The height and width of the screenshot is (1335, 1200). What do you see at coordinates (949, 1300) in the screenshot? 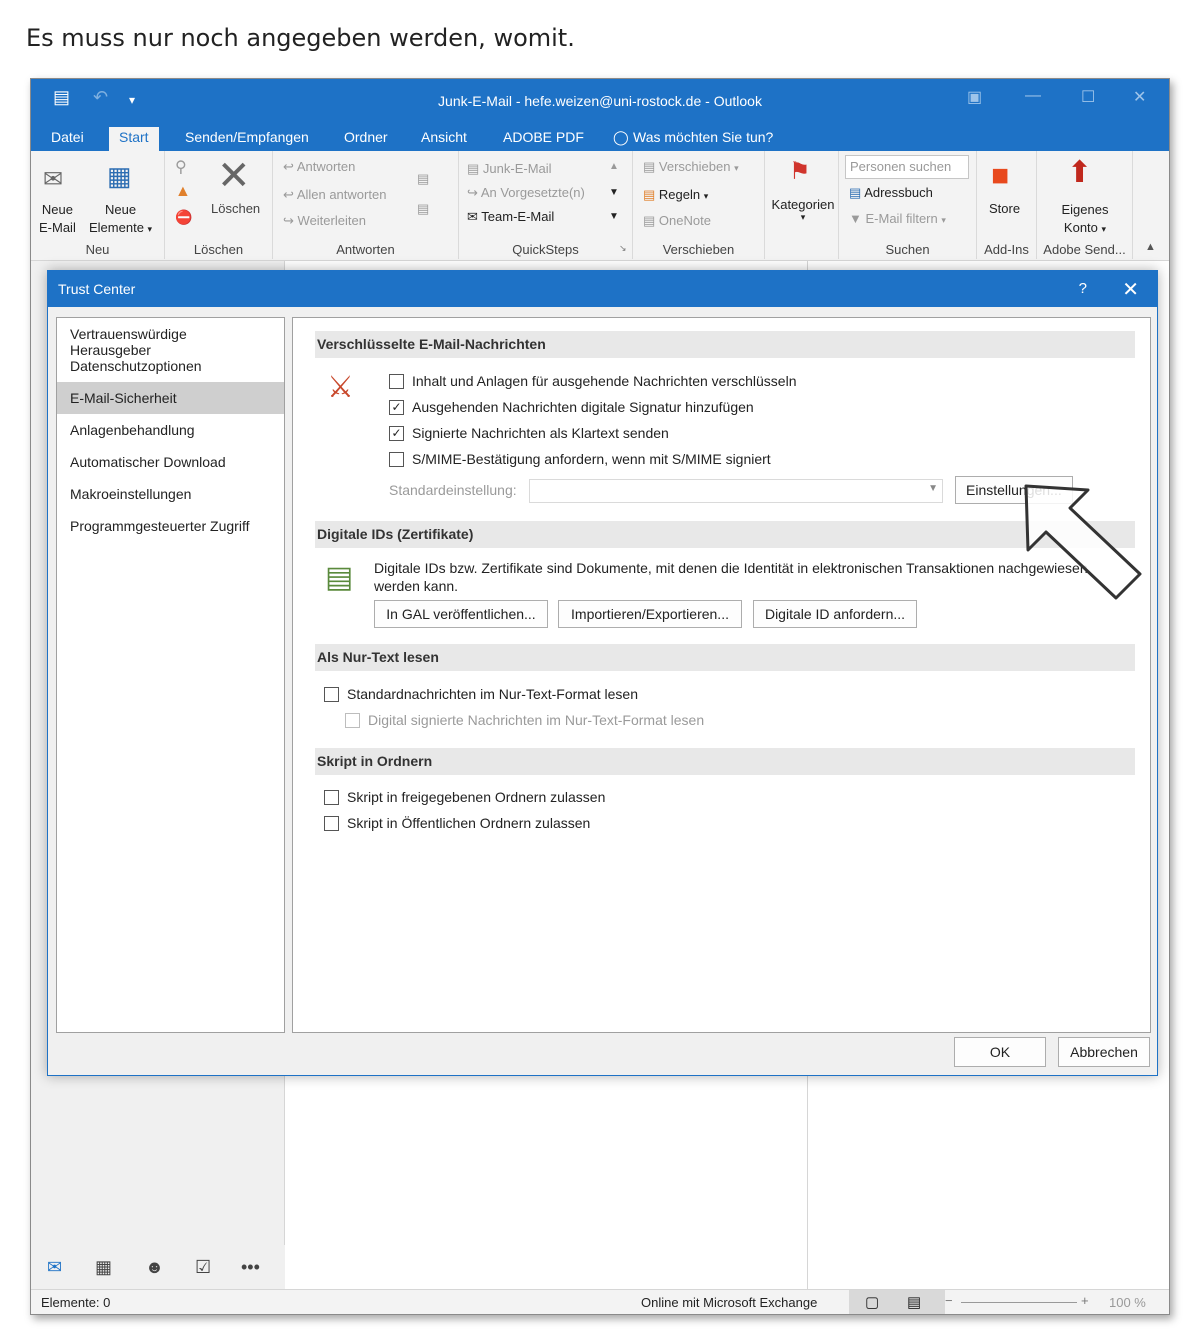
I see `zoom-out-icon: −` at bounding box center [949, 1300].